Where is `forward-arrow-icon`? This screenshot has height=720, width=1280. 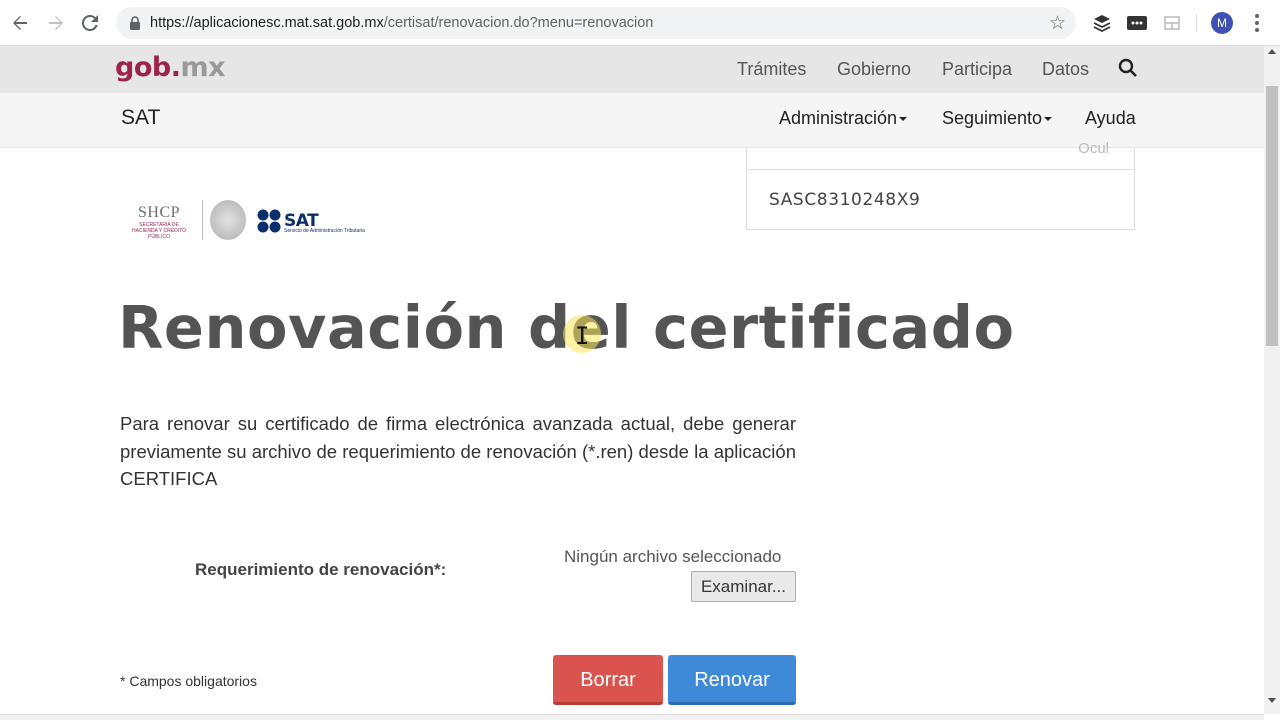
forward-arrow-icon is located at coordinates (56, 23).